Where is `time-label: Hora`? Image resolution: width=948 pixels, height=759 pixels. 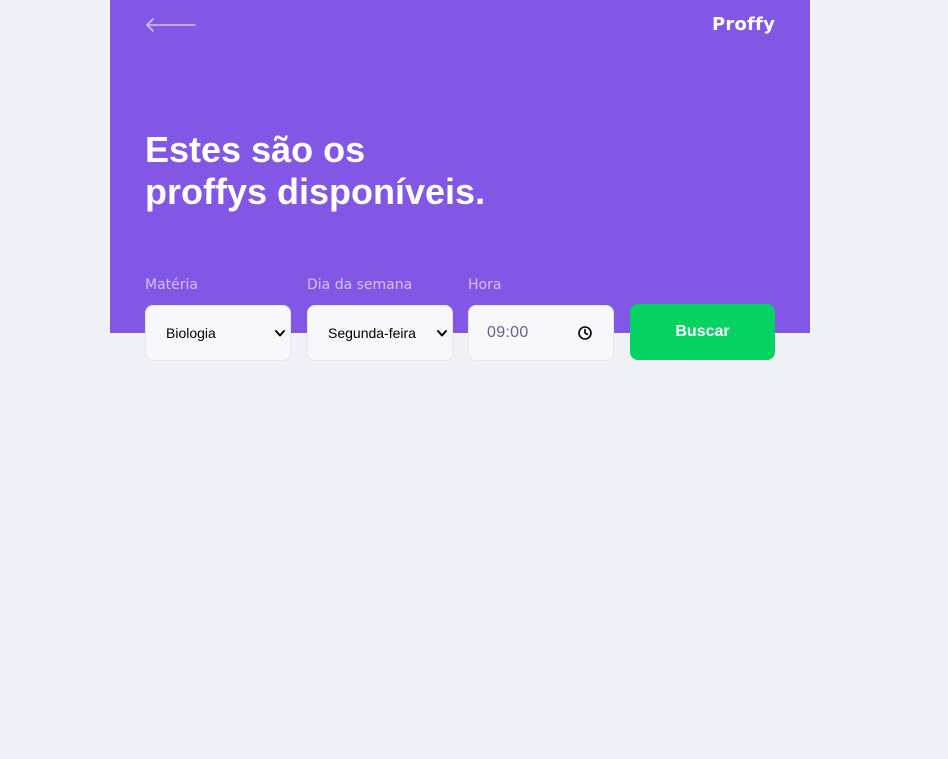
time-label: Hora is located at coordinates (485, 285).